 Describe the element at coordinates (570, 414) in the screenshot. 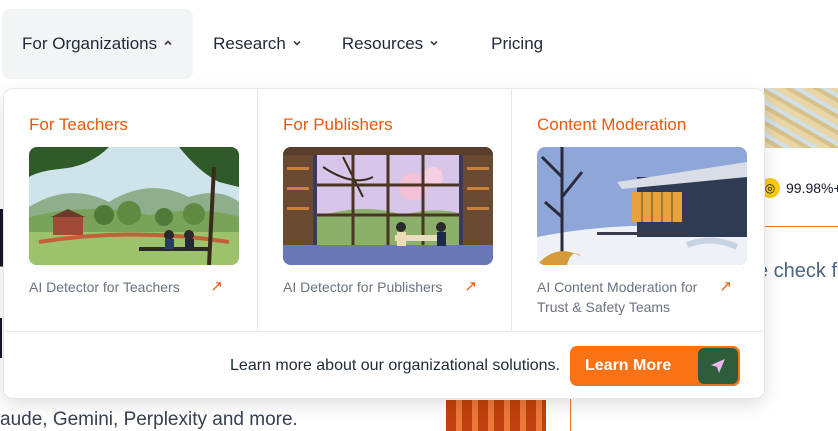

I see `divider-vertical` at that location.